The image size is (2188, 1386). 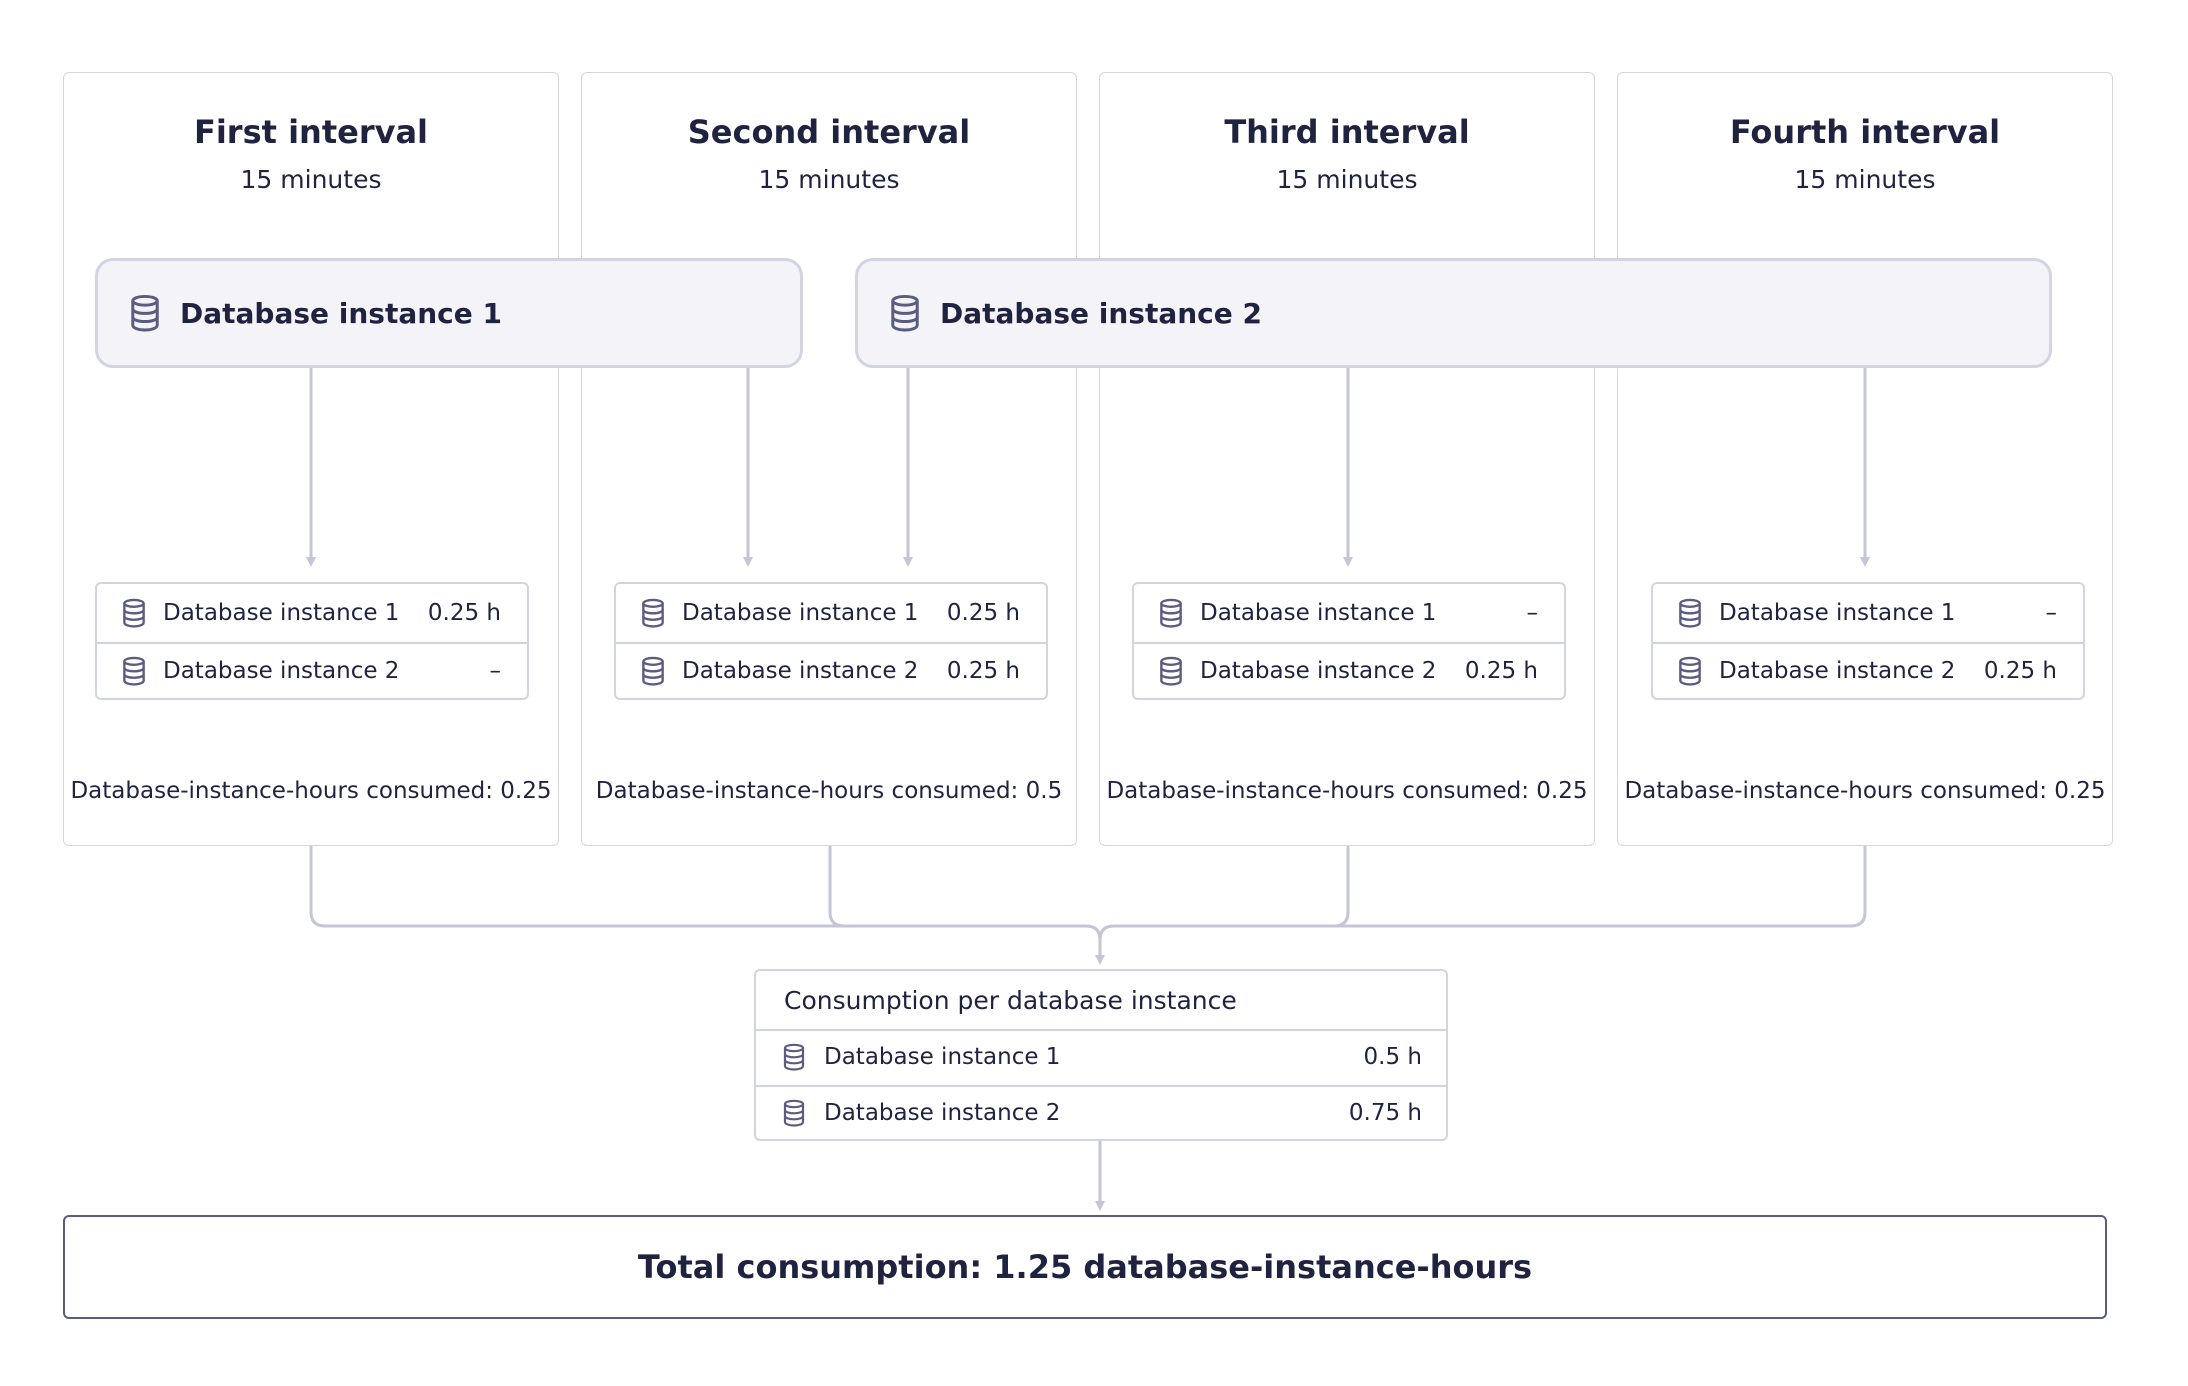 I want to click on interval-column-2: Second interval 15 minutes, so click(x=829, y=459).